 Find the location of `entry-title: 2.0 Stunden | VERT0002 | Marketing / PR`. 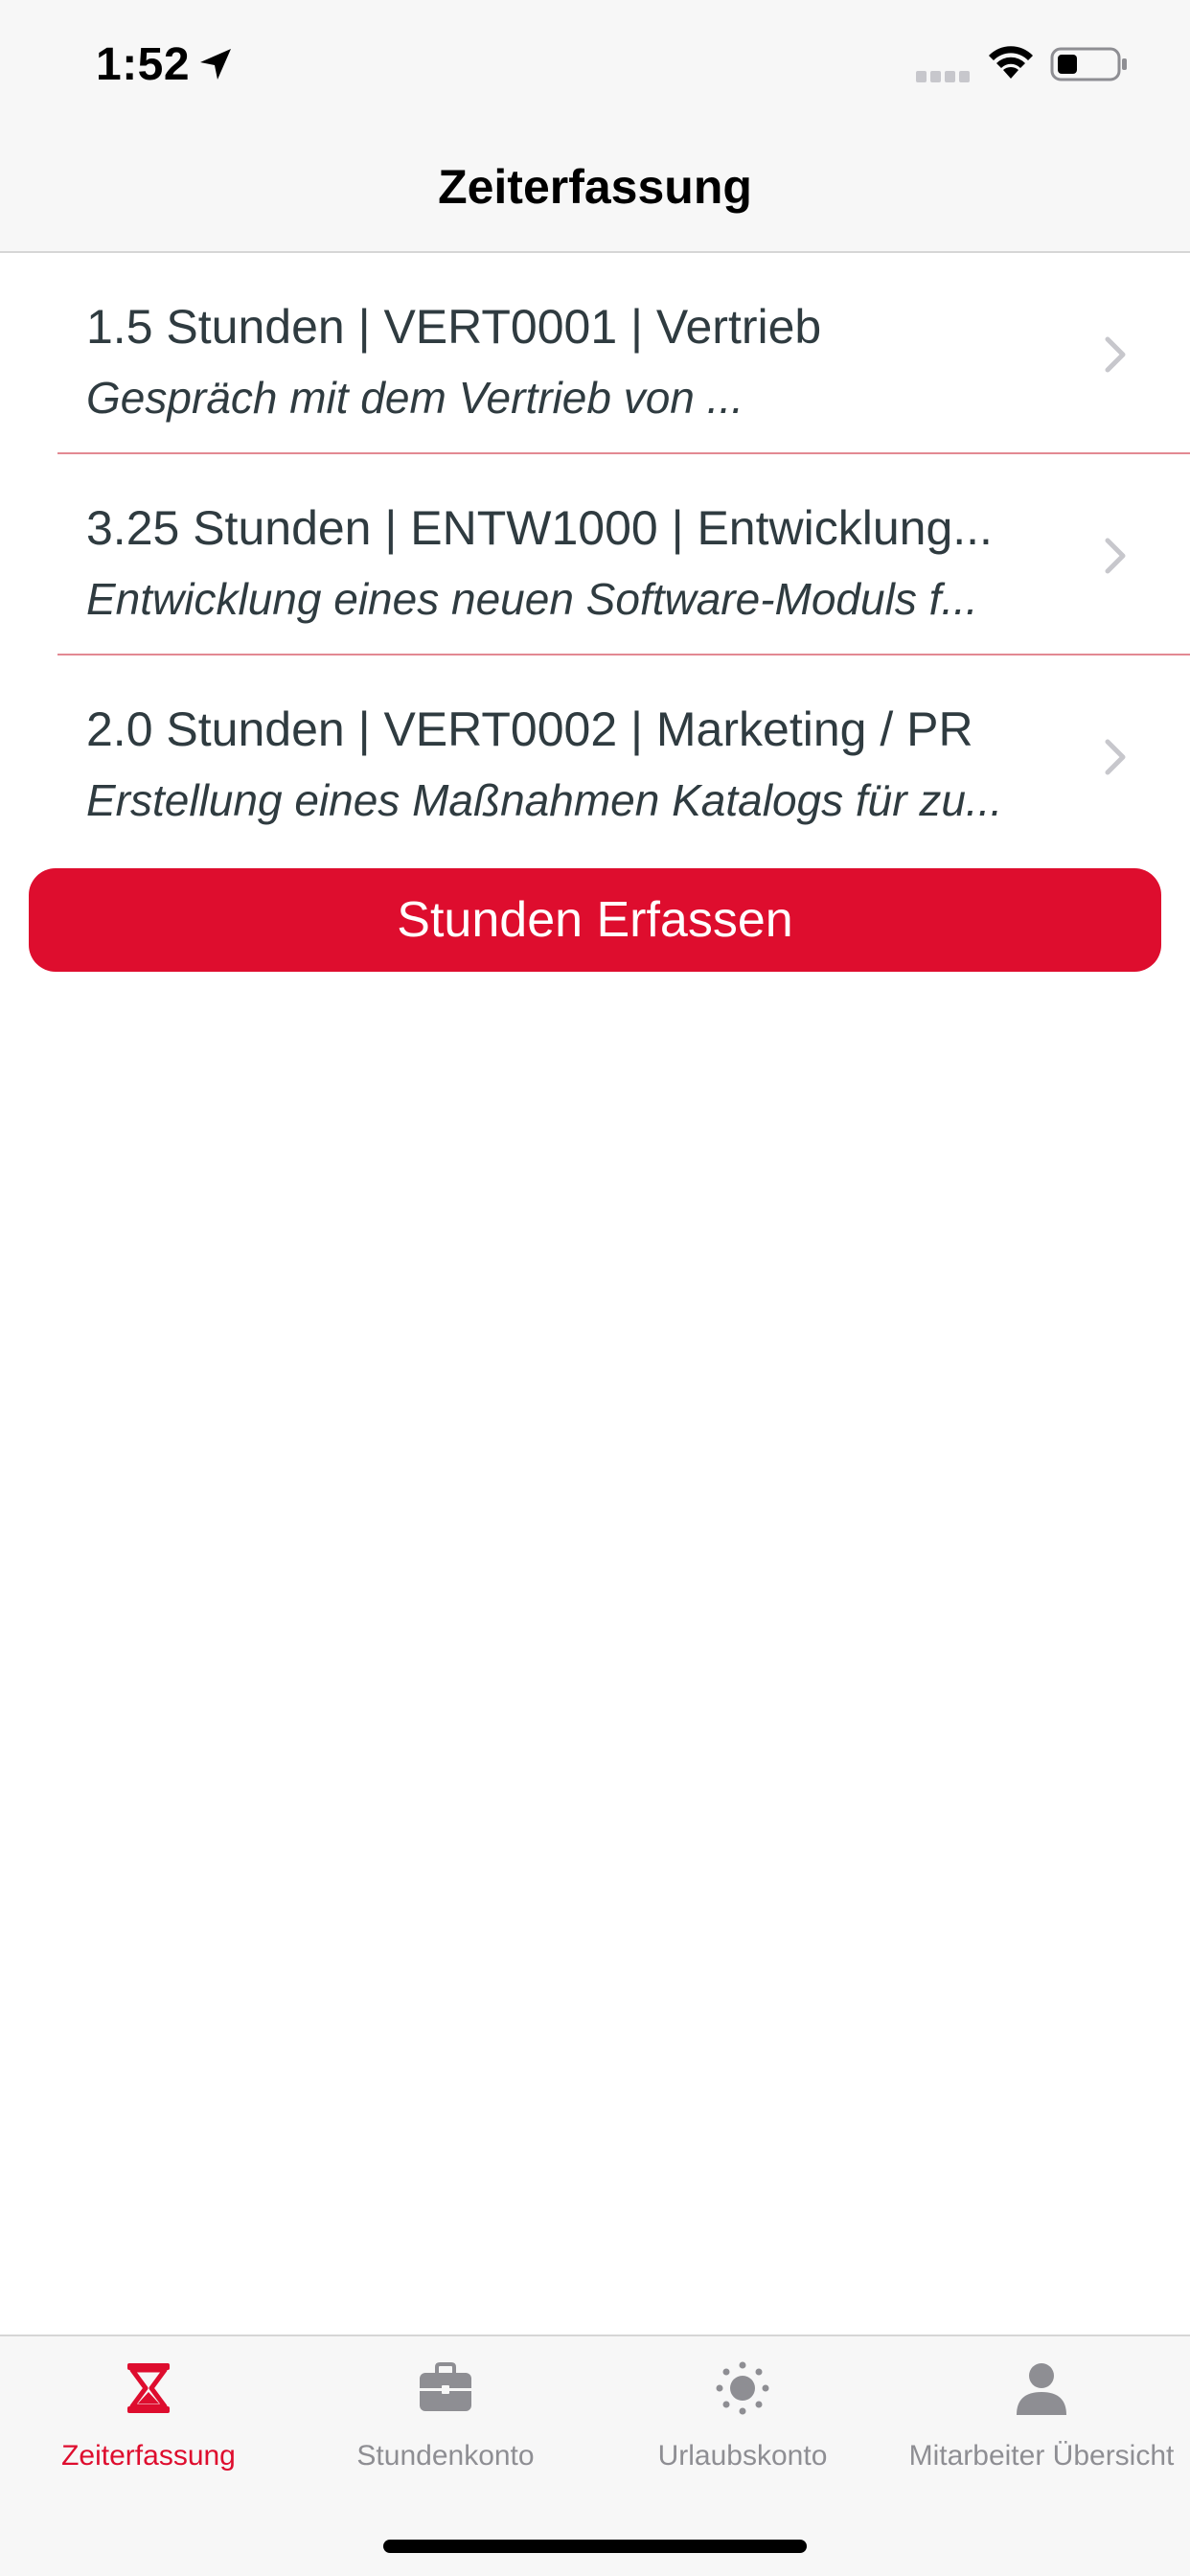

entry-title: 2.0 Stunden | VERT0002 | Marketing / PR is located at coordinates (529, 729).